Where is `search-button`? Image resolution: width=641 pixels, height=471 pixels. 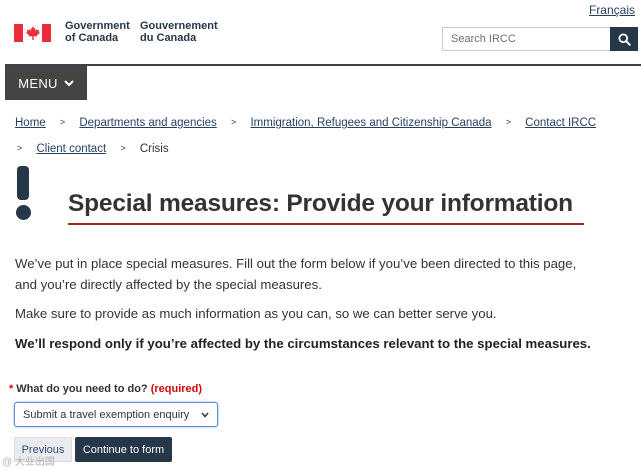 search-button is located at coordinates (624, 39).